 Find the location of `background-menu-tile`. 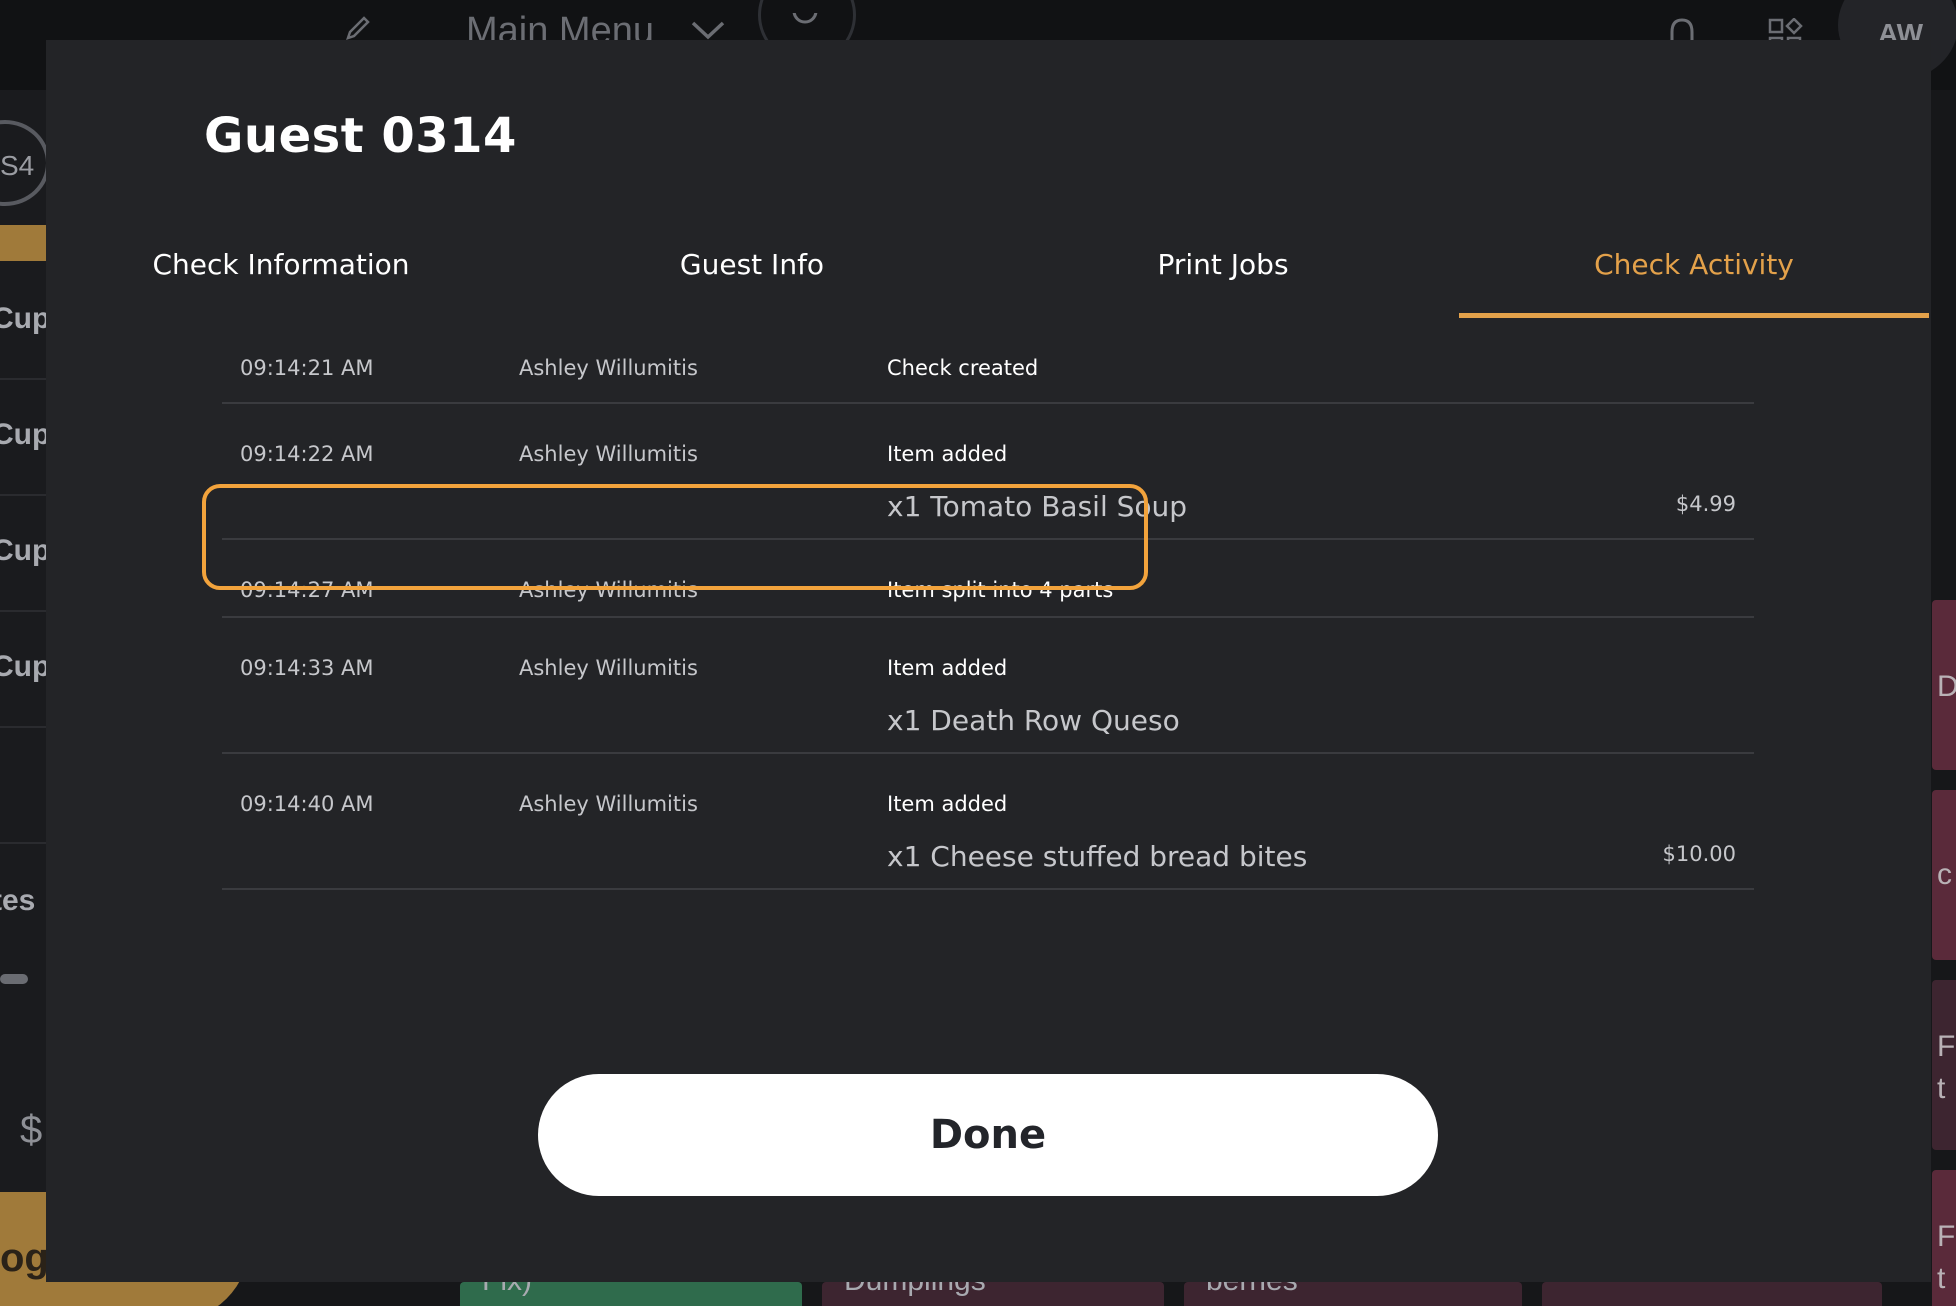

background-menu-tile is located at coordinates (1712, 1294).